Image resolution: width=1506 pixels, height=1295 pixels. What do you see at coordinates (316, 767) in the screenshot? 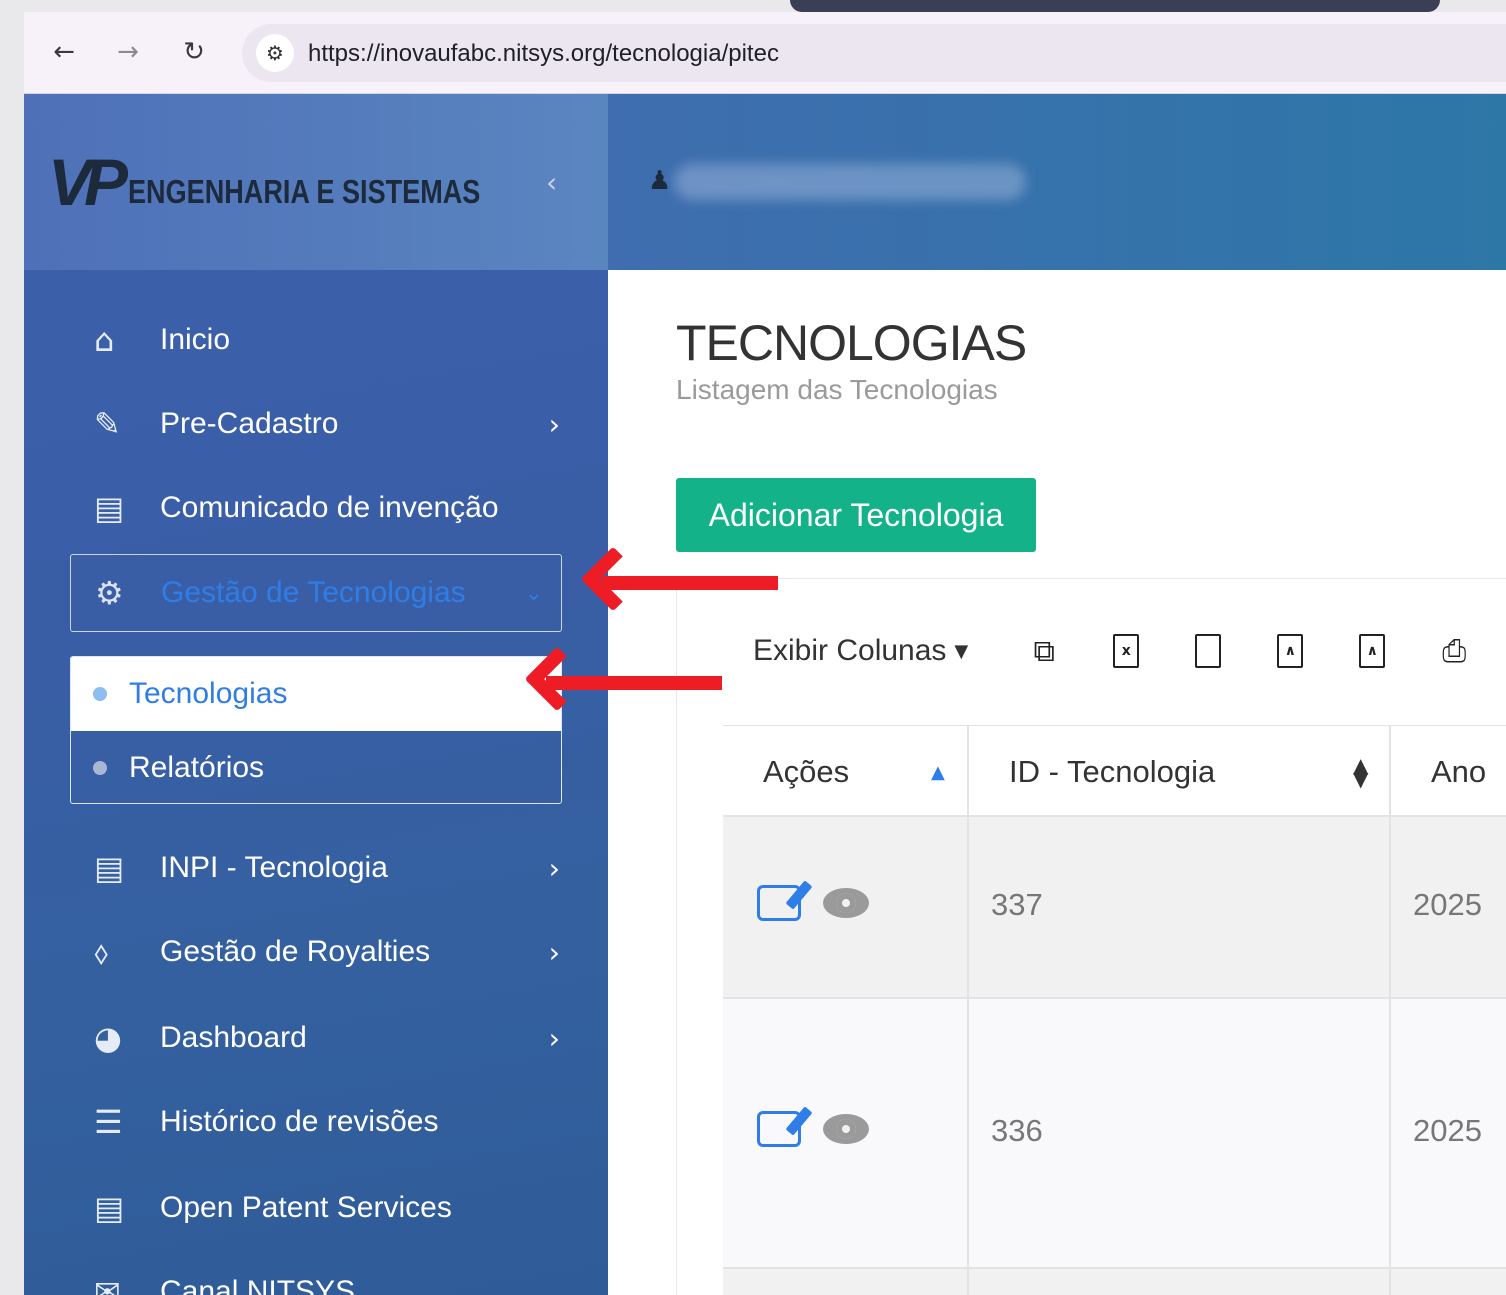
I see `submenu-item-relatorios: Relatórios` at bounding box center [316, 767].